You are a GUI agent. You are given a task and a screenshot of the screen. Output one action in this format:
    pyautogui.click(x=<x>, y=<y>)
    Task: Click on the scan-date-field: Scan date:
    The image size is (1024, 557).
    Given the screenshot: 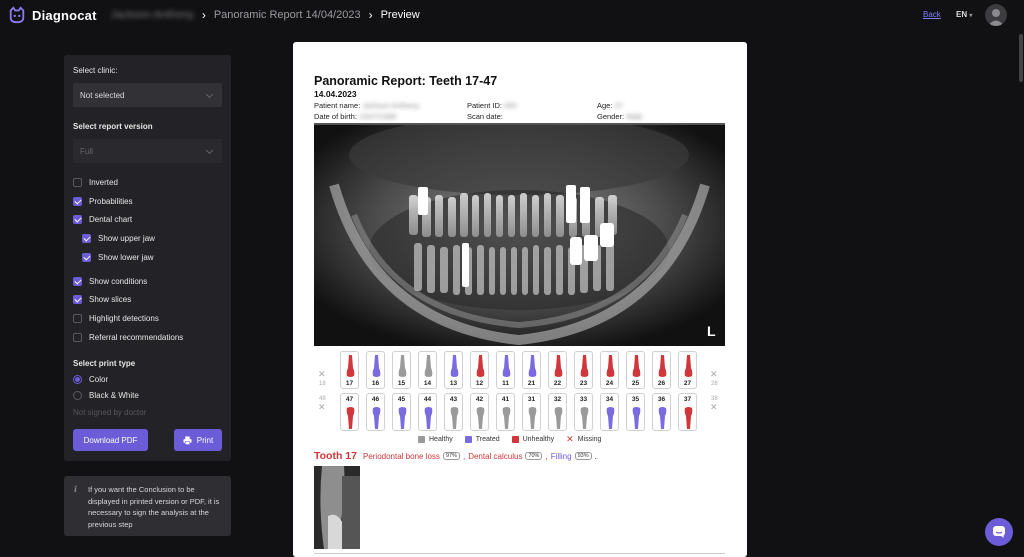 What is the action you would take?
    pyautogui.click(x=485, y=116)
    